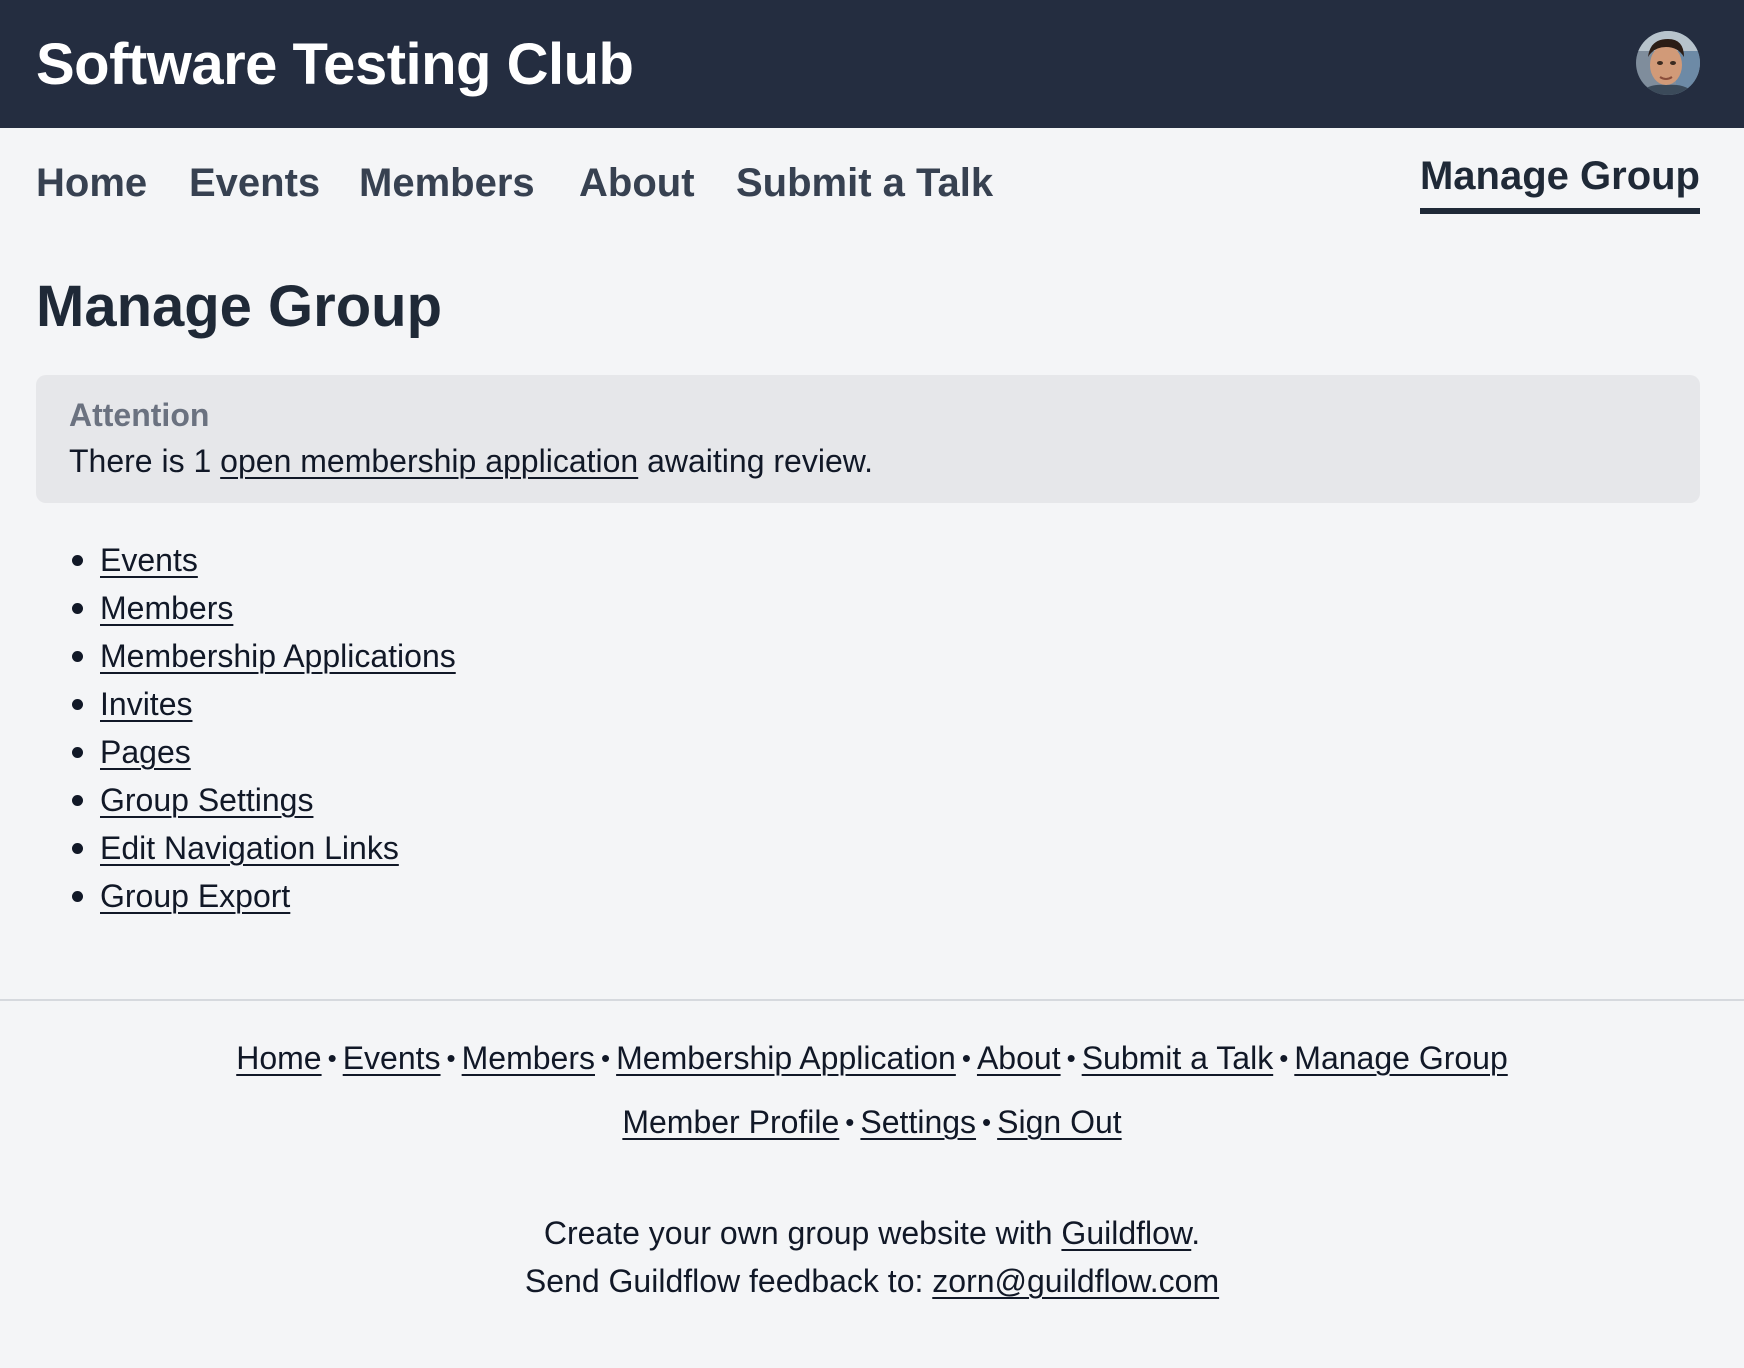 This screenshot has width=1744, height=1368. Describe the element at coordinates (1178, 1058) in the screenshot. I see `footer-submit-a-talk-link: Submit a Talk` at that location.